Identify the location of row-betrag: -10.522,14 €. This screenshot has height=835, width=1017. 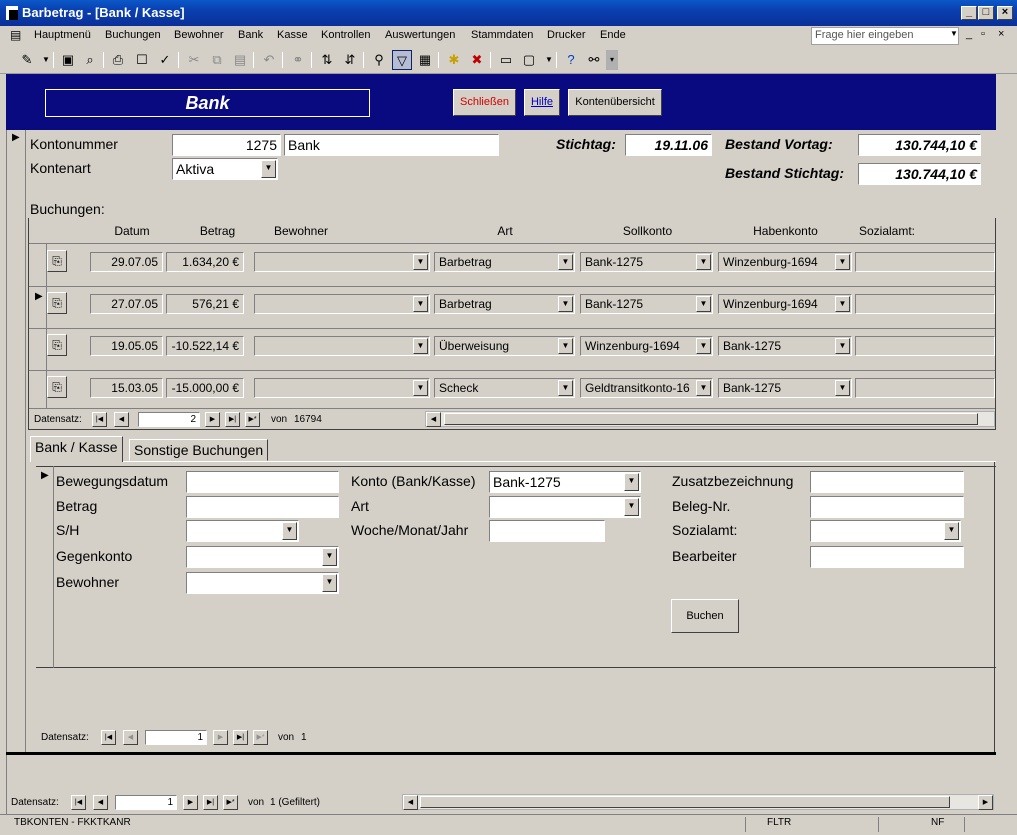
(205, 346).